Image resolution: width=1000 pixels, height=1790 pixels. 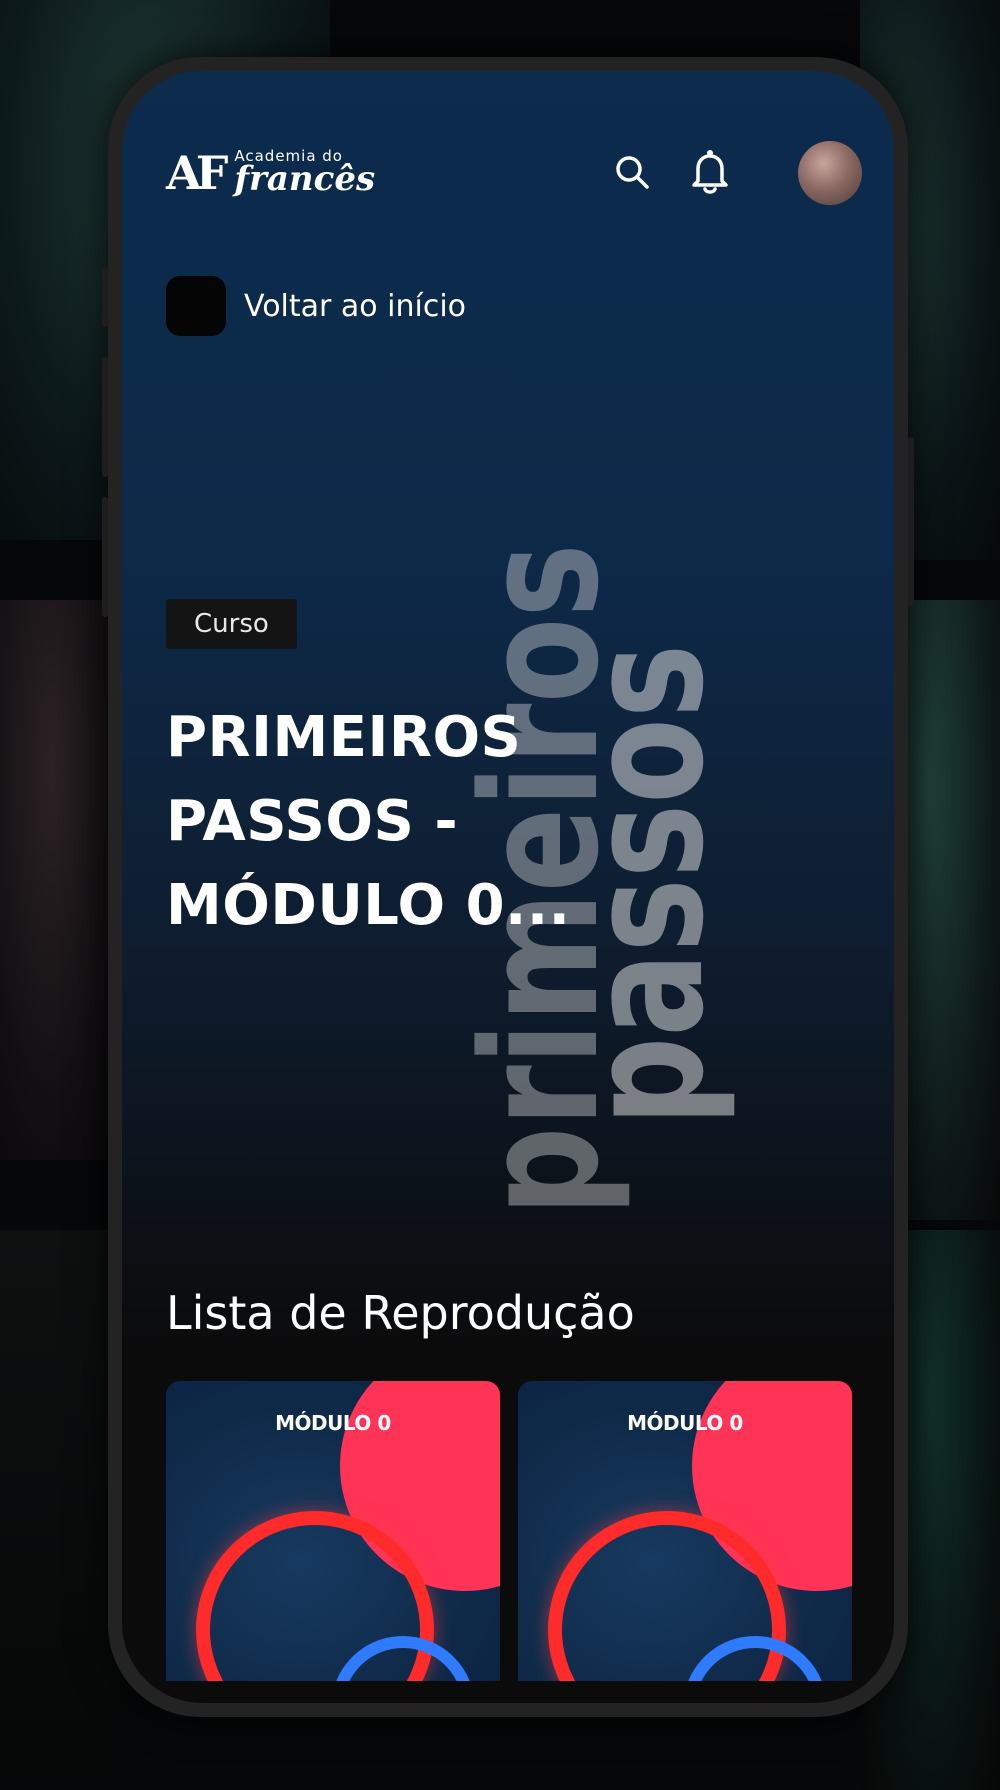 What do you see at coordinates (911, 522) in the screenshot?
I see `phone-power-button` at bounding box center [911, 522].